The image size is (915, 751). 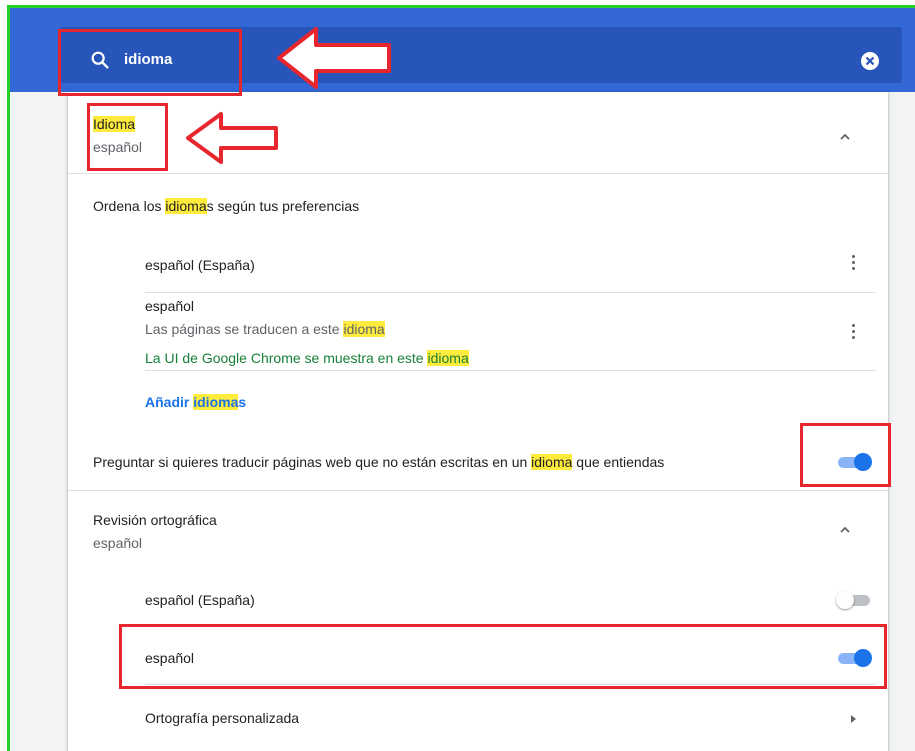 What do you see at coordinates (503, 656) in the screenshot?
I see `annotation-box-spellcheck-espanol` at bounding box center [503, 656].